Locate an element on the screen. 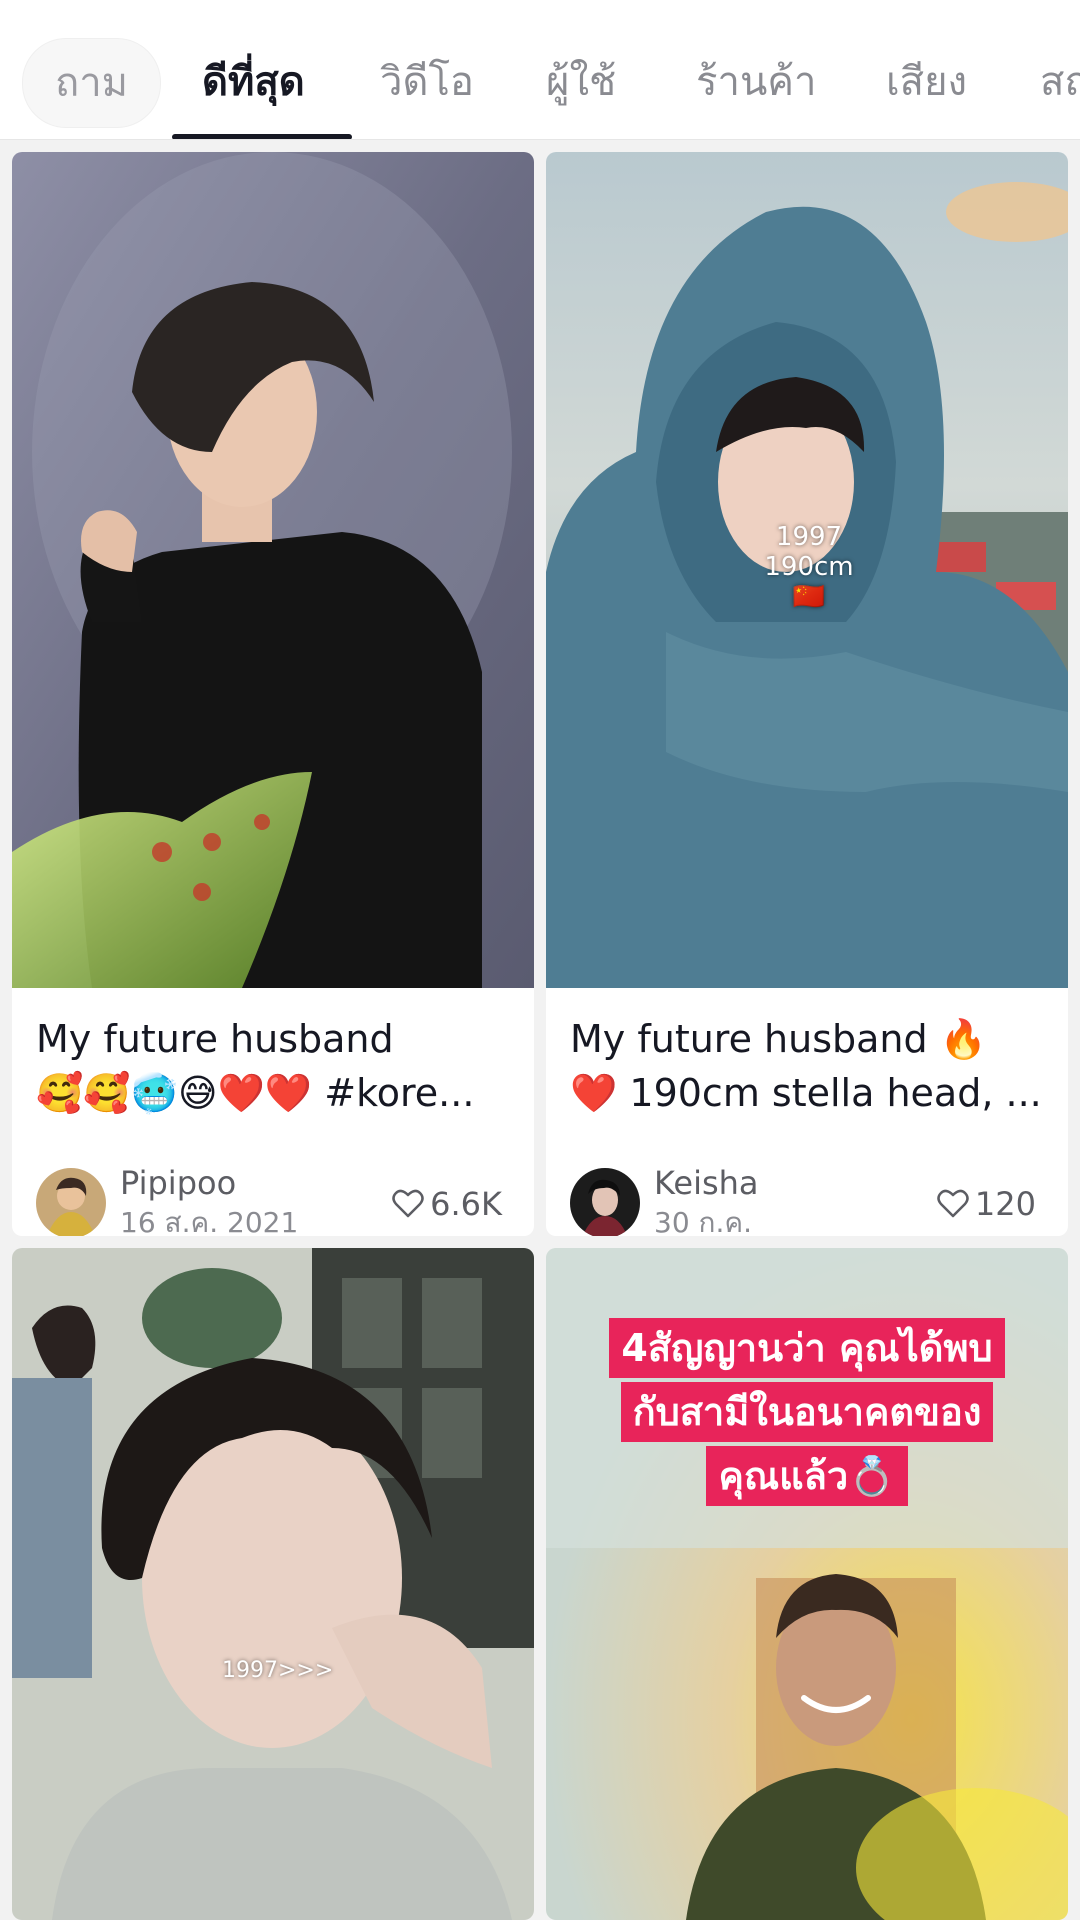  caption-line-1: My future husband is located at coordinates (215, 1039).